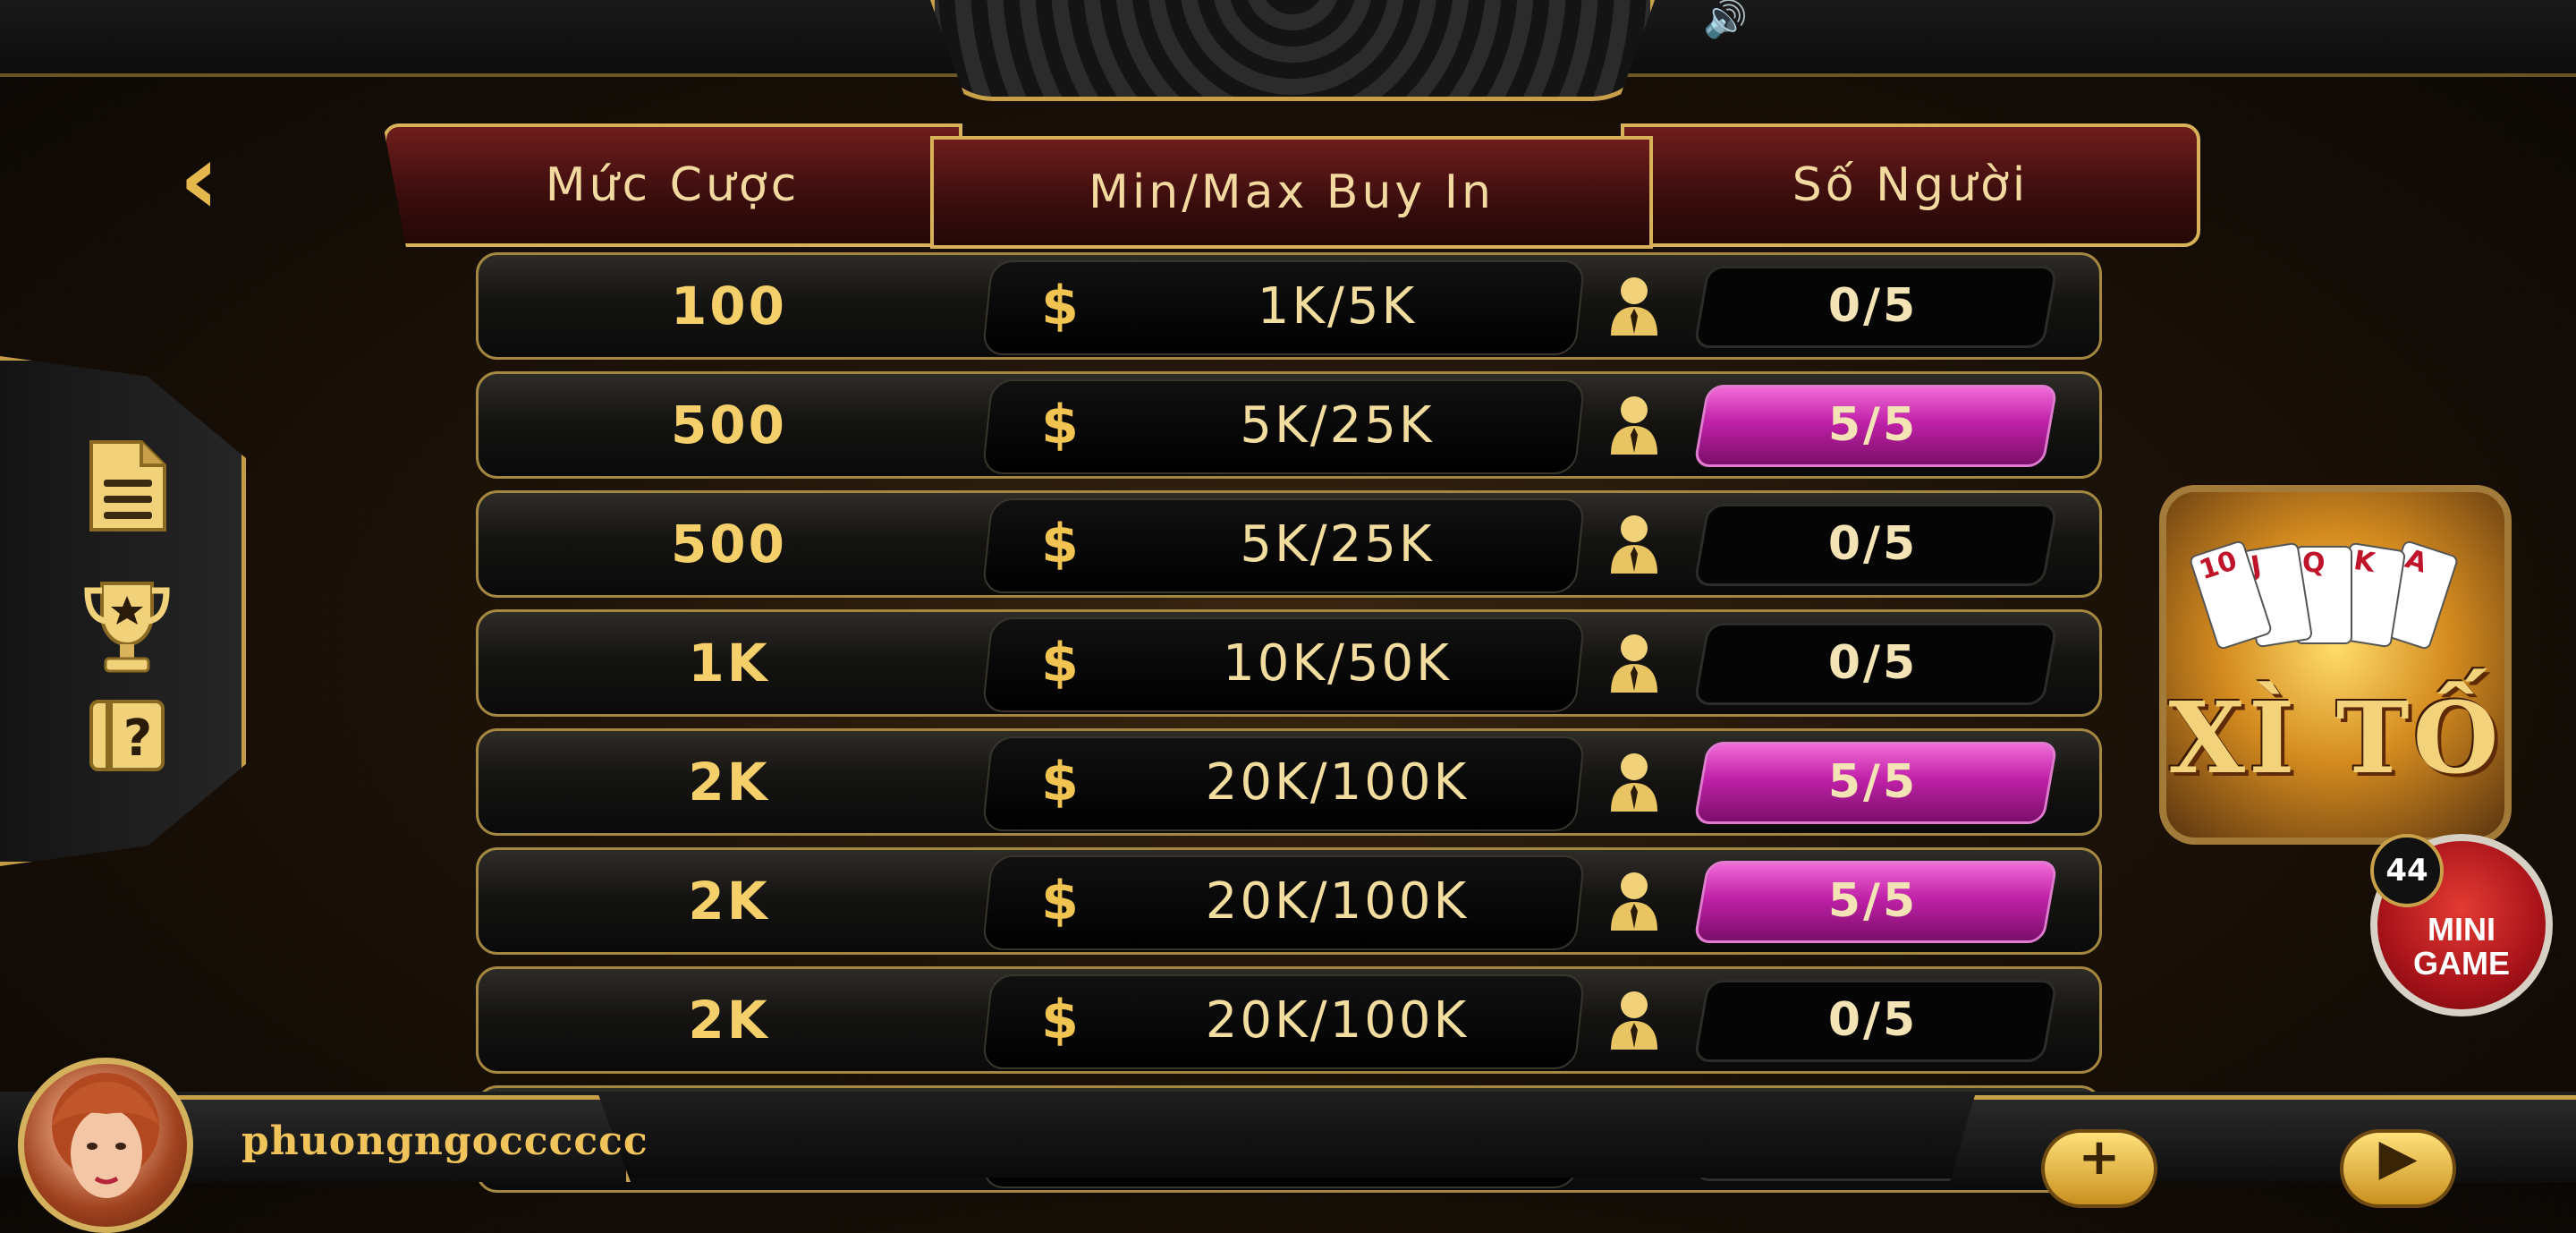 Image resolution: width=2576 pixels, height=1233 pixels. What do you see at coordinates (214, 179) in the screenshot?
I see `back-button: ‹` at bounding box center [214, 179].